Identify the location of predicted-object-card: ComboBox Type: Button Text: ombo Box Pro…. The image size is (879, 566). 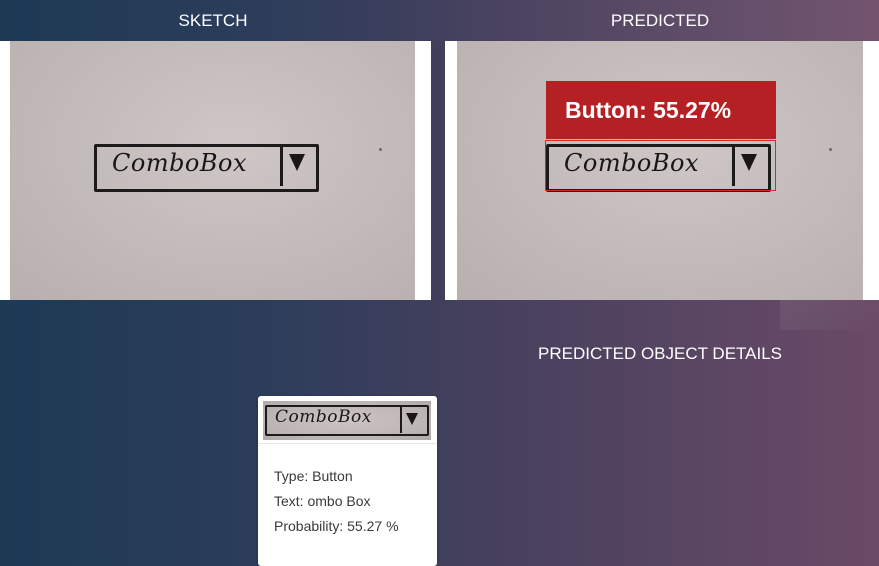
(347, 481).